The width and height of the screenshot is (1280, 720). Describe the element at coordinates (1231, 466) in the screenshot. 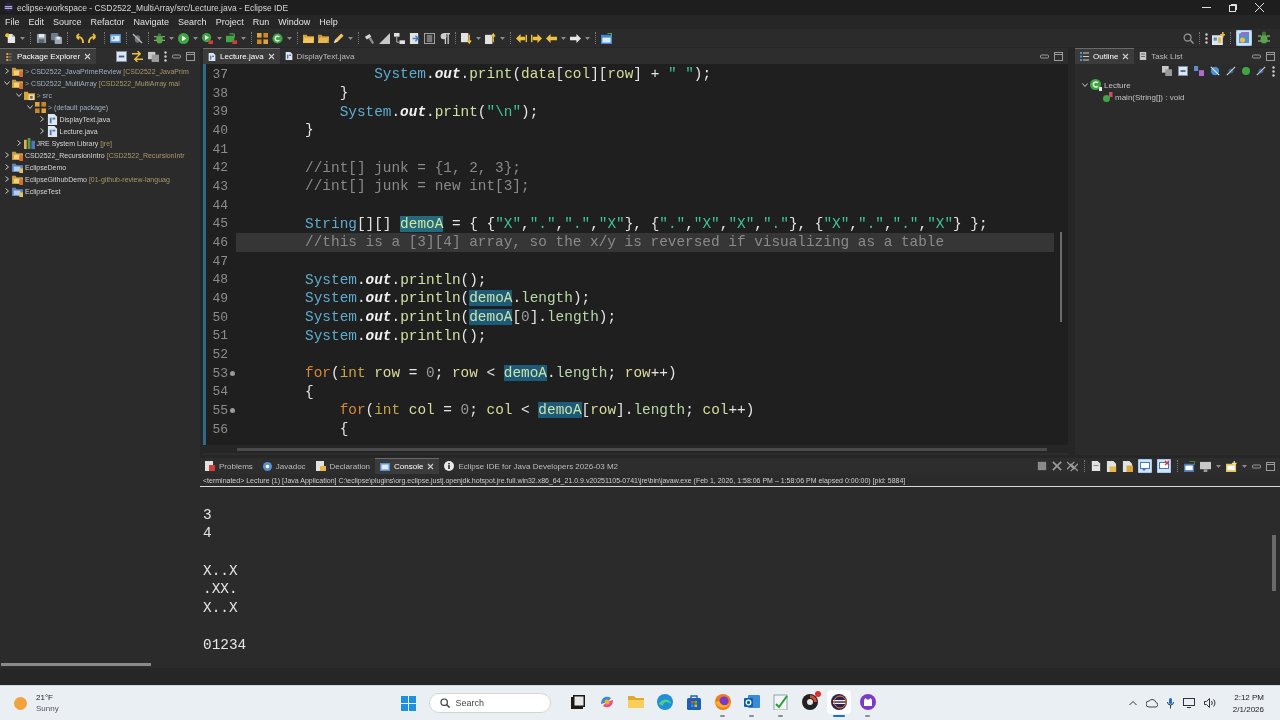

I see `new-console-icon` at that location.